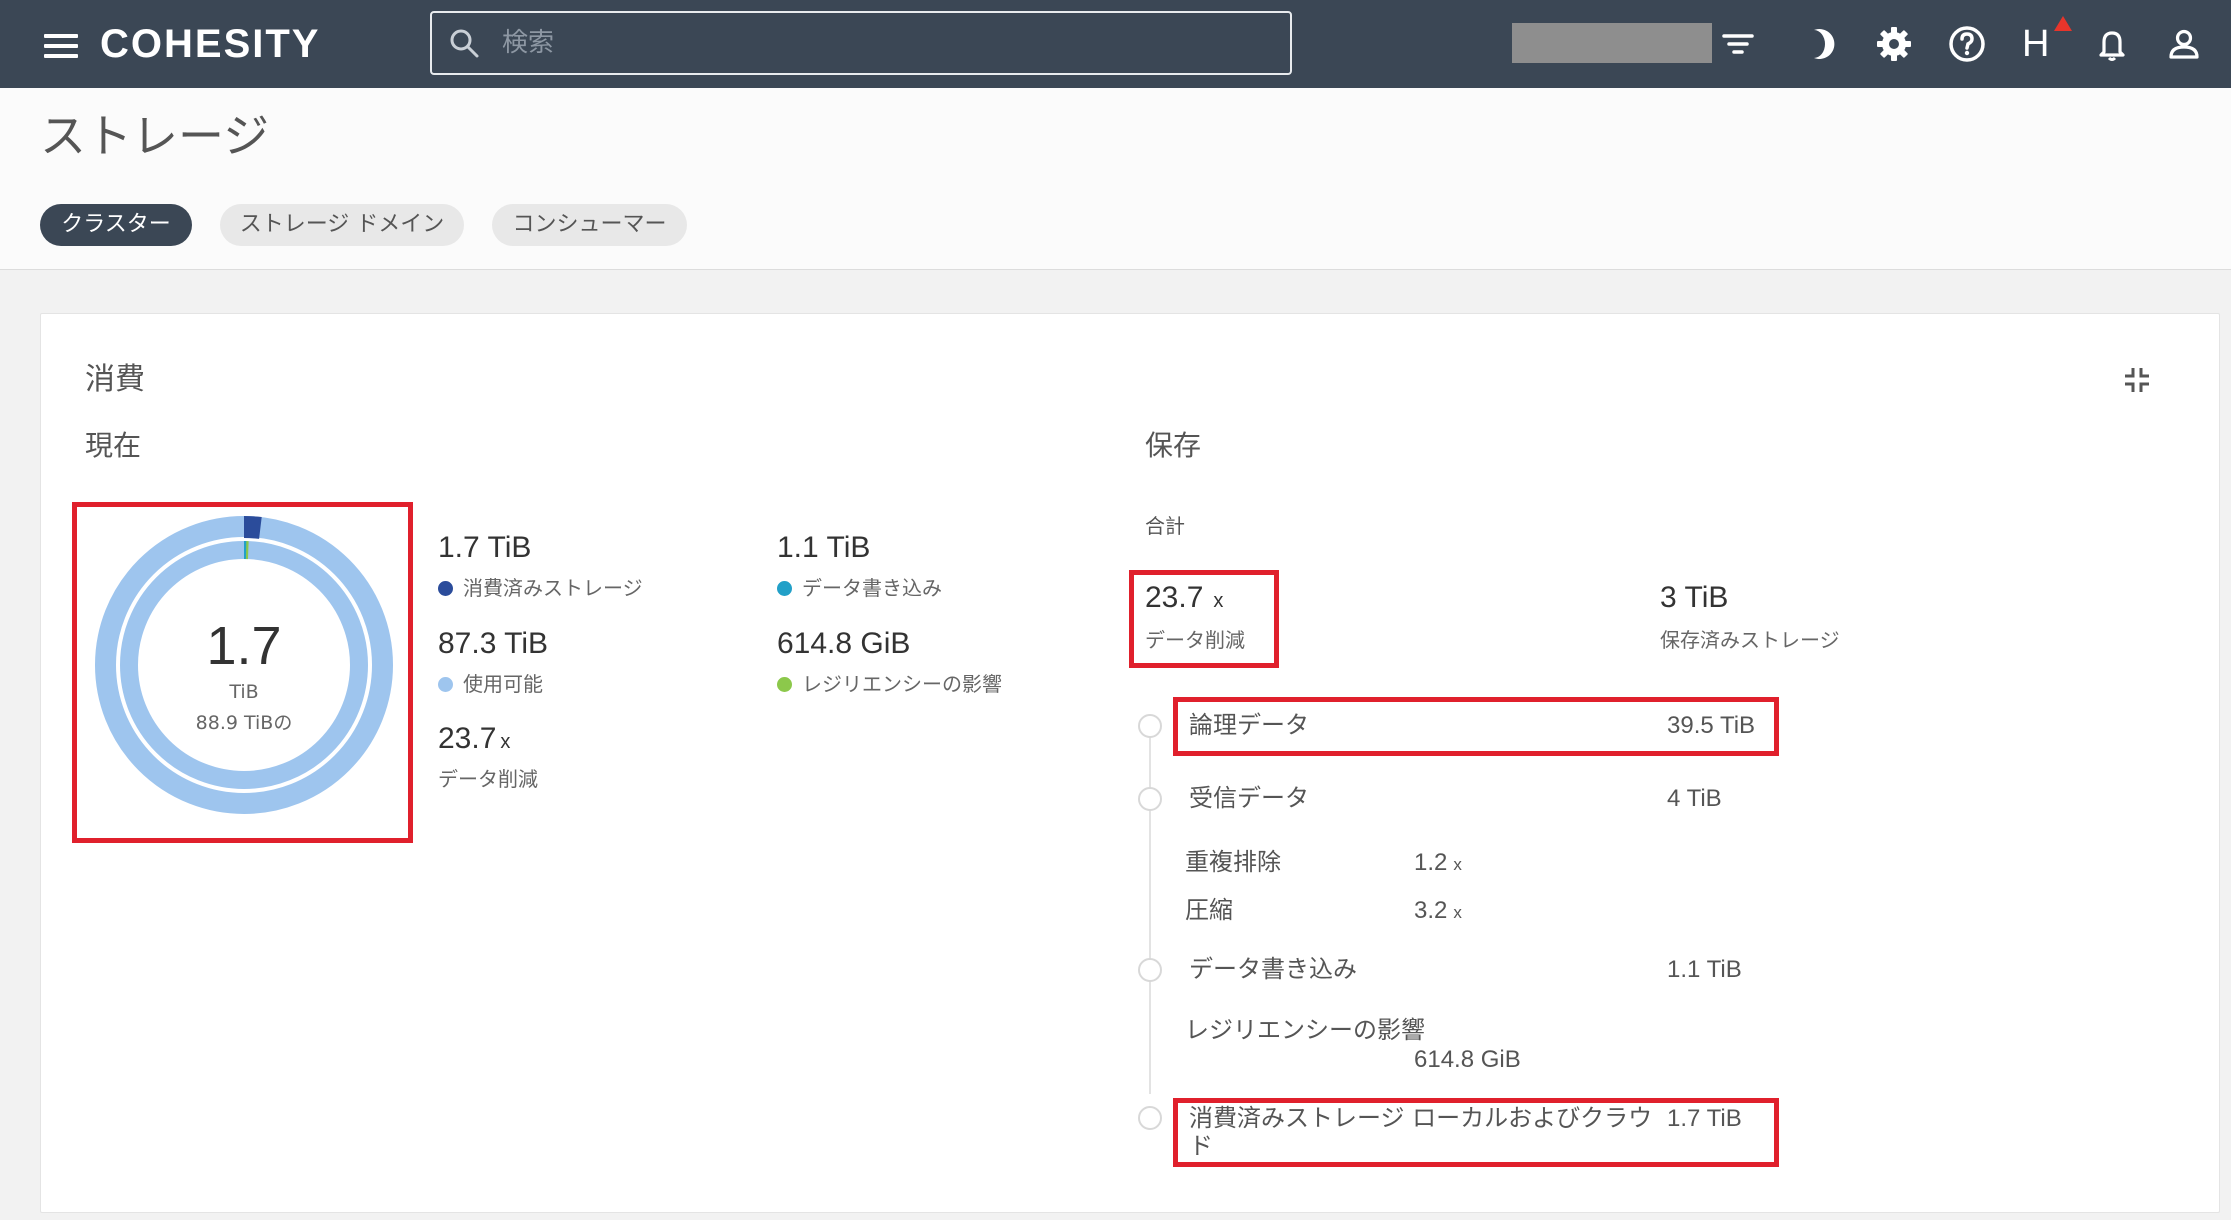 Image resolution: width=2231 pixels, height=1220 pixels. What do you see at coordinates (1711, 725) in the screenshot?
I see `logical-data-value: 39.5 TiB` at bounding box center [1711, 725].